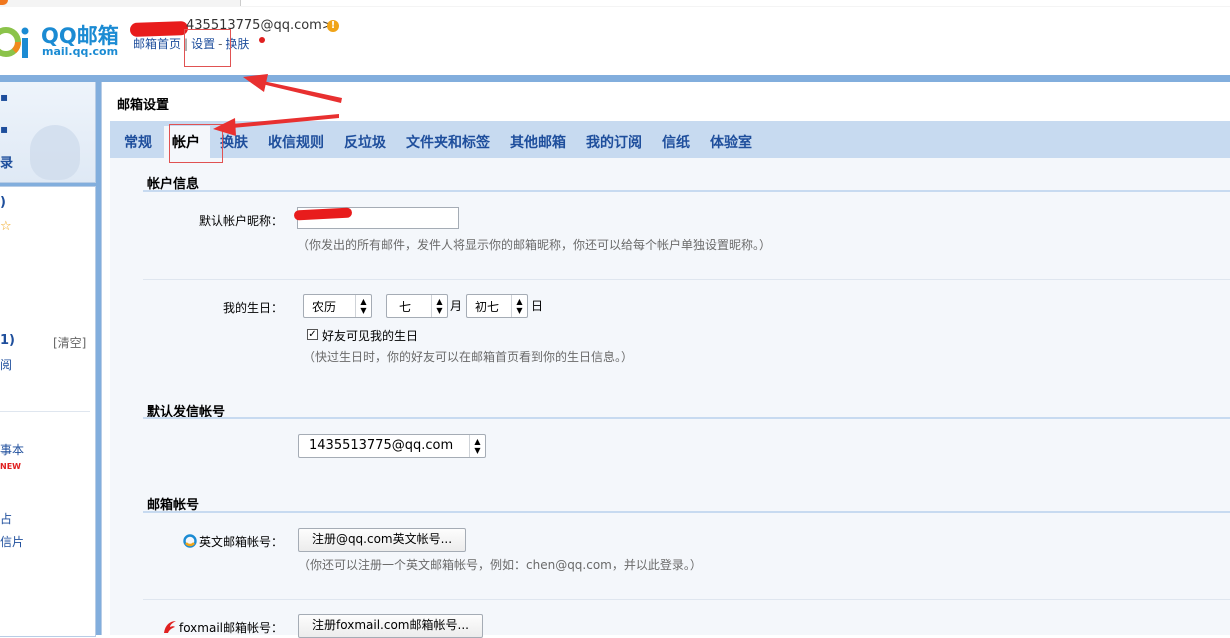 This screenshot has width=1230, height=638. I want to click on logo-subtitle: mail.qq.com, so click(80, 51).